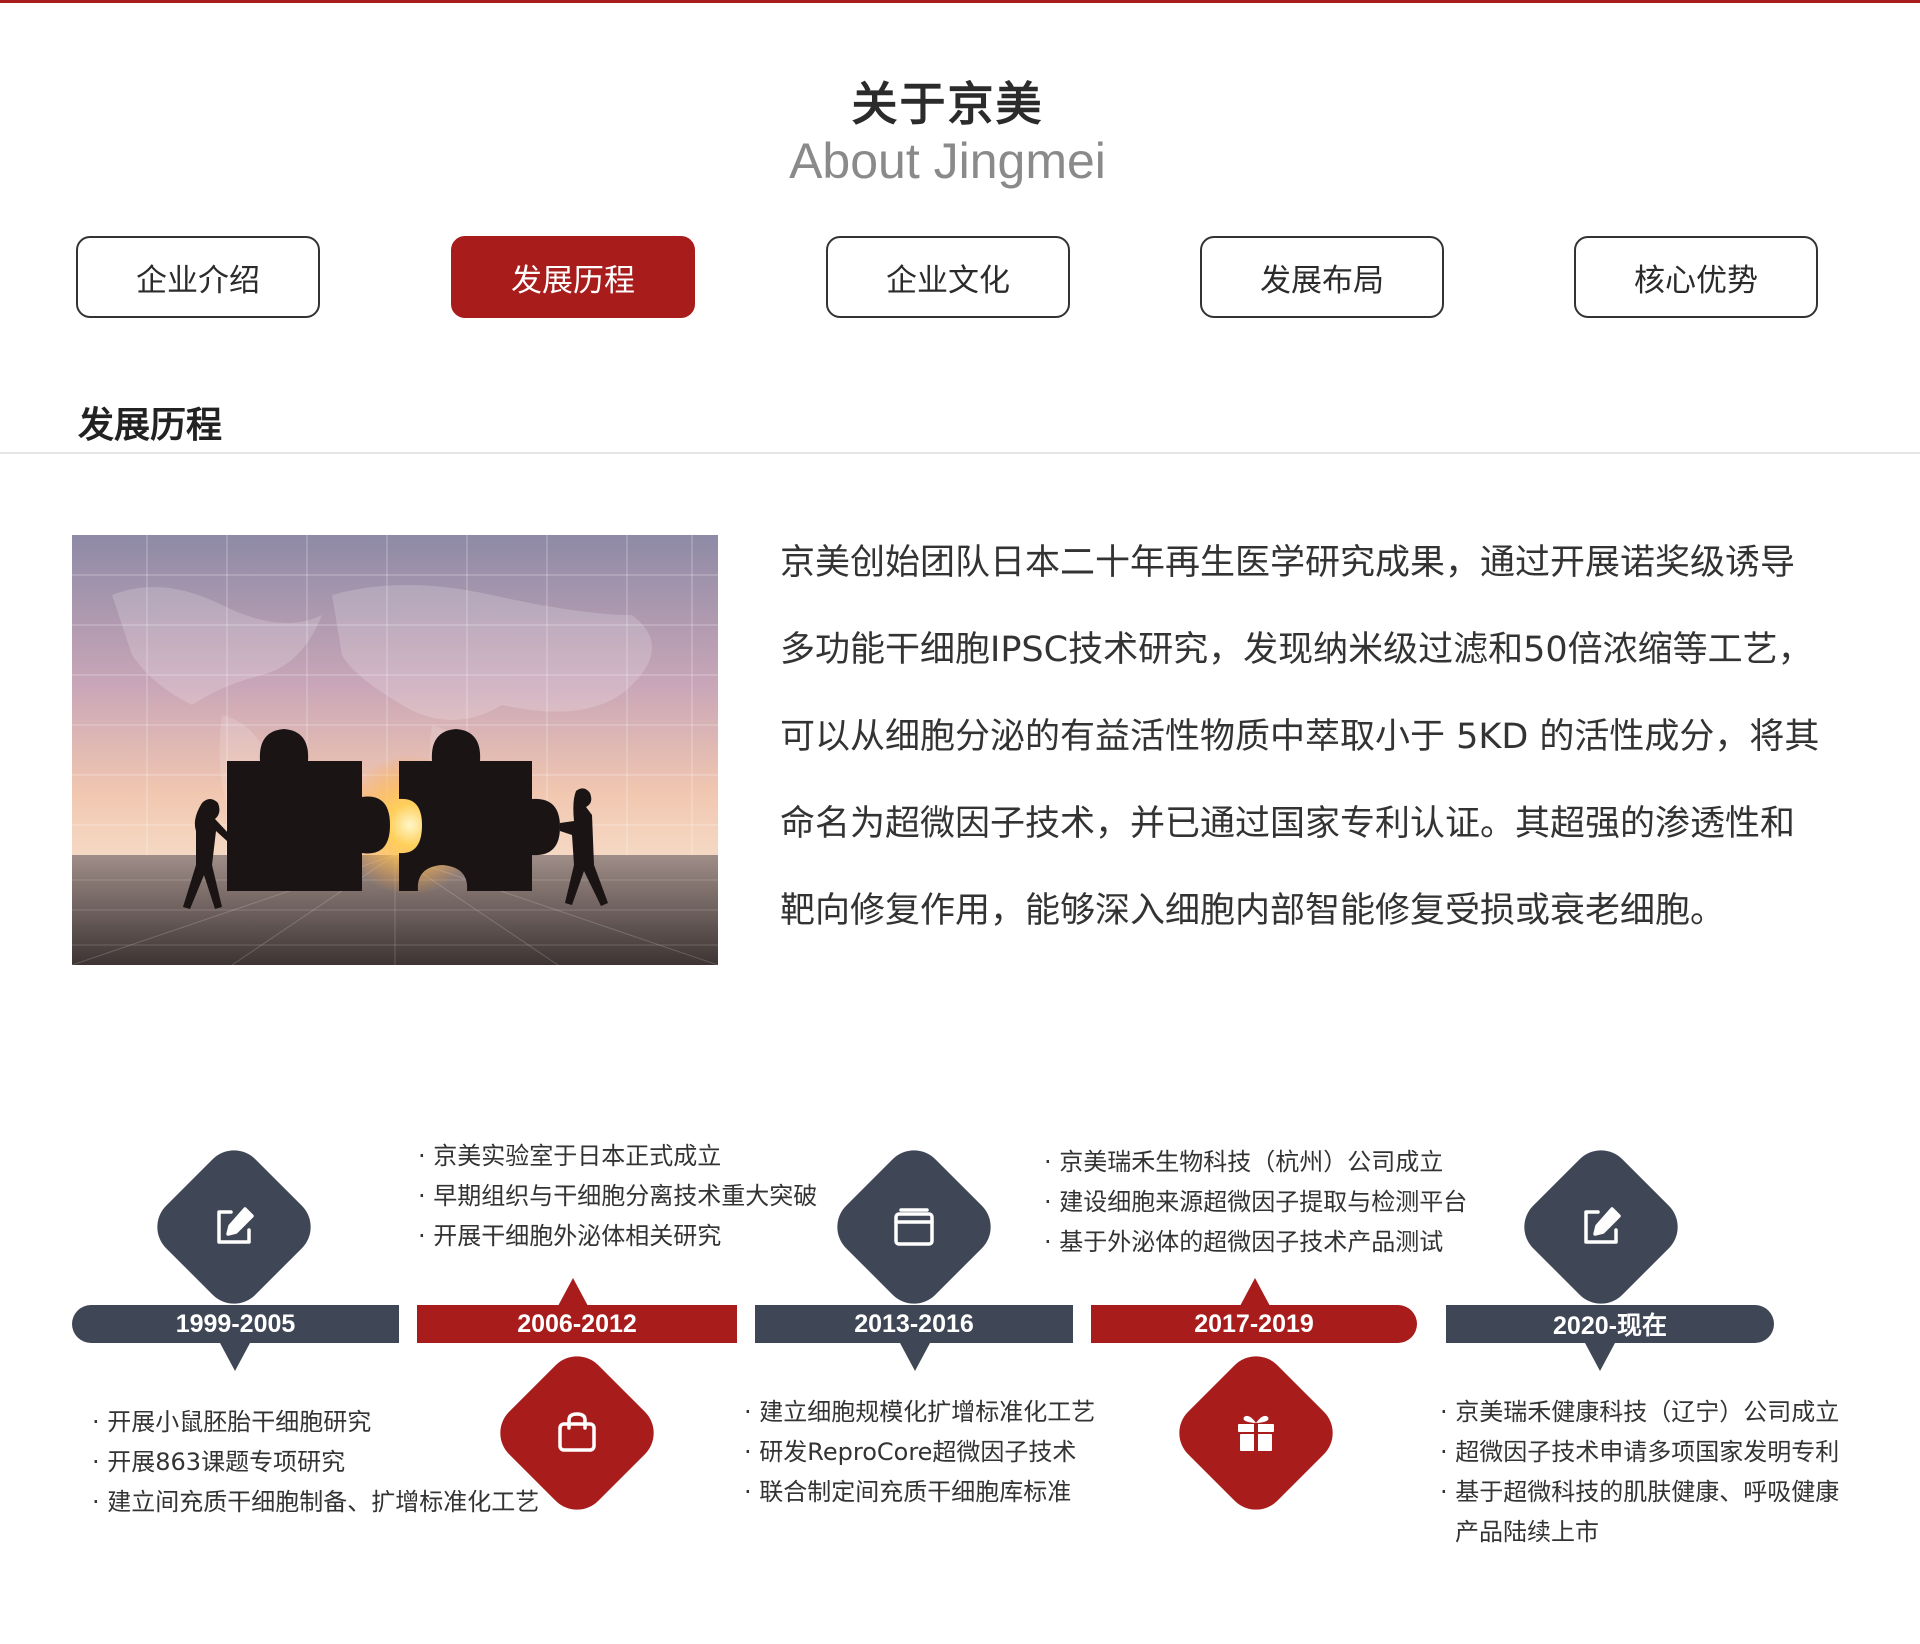 This screenshot has width=1920, height=1644. Describe the element at coordinates (920, 1412) in the screenshot. I see `timeline-event: · 建立细胞规模化扩增标准化工艺` at that location.